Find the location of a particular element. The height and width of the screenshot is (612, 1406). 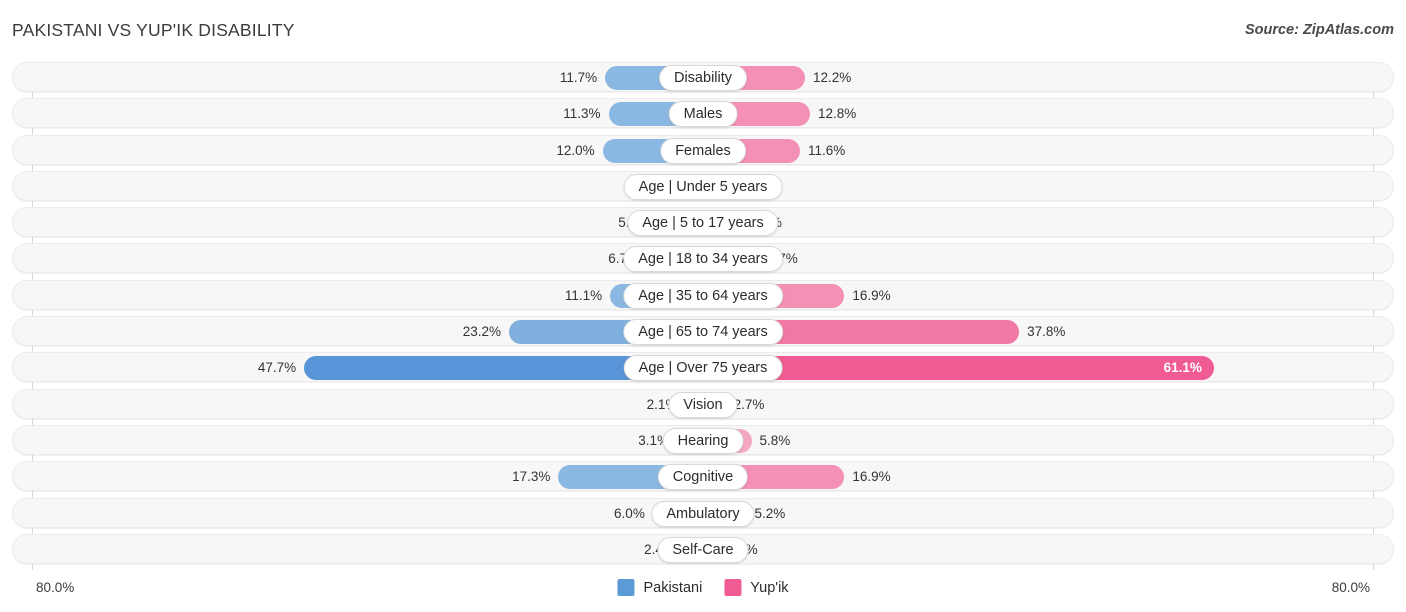

table-row: 11.3% 12.8% Males is located at coordinates (703, 113).